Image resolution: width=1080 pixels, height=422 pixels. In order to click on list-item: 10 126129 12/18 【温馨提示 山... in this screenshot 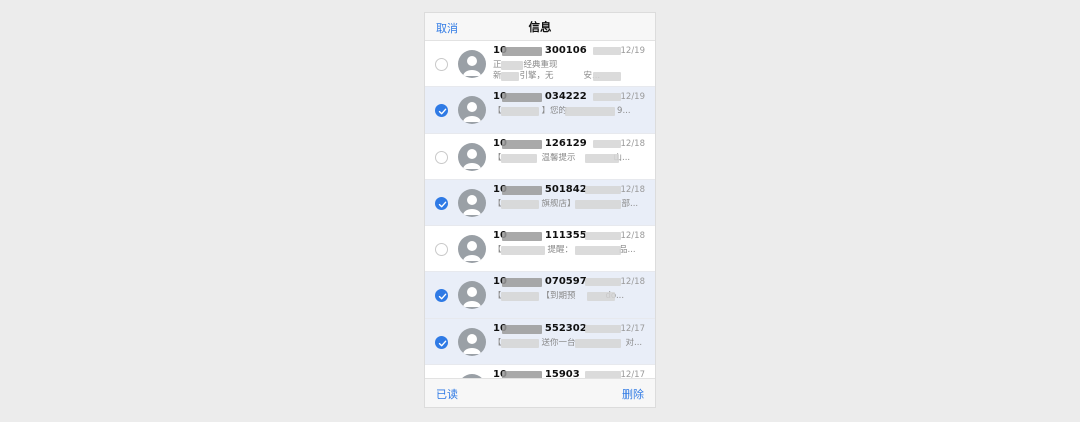, I will do `click(540, 157)`.